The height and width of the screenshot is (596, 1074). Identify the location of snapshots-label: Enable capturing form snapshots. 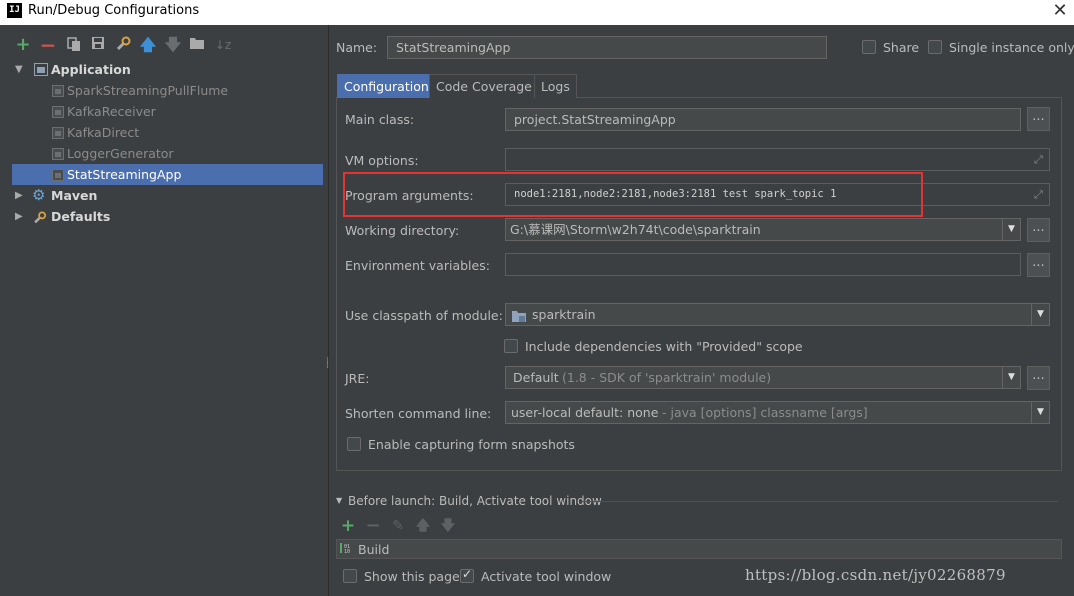
(471, 444).